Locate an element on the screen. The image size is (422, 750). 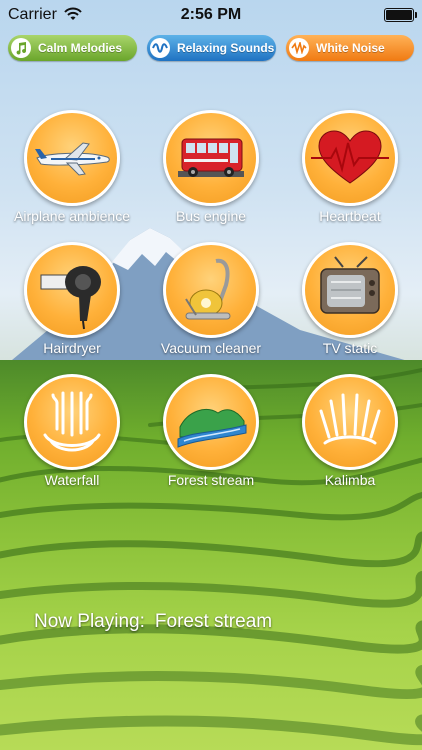
now-playing-prefix: Now Playing: is located at coordinates (89, 621).